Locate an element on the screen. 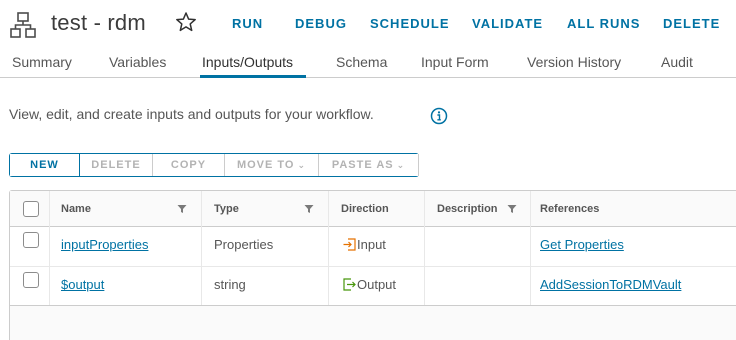 This screenshot has height=340, width=736. variable-type: string is located at coordinates (230, 284).